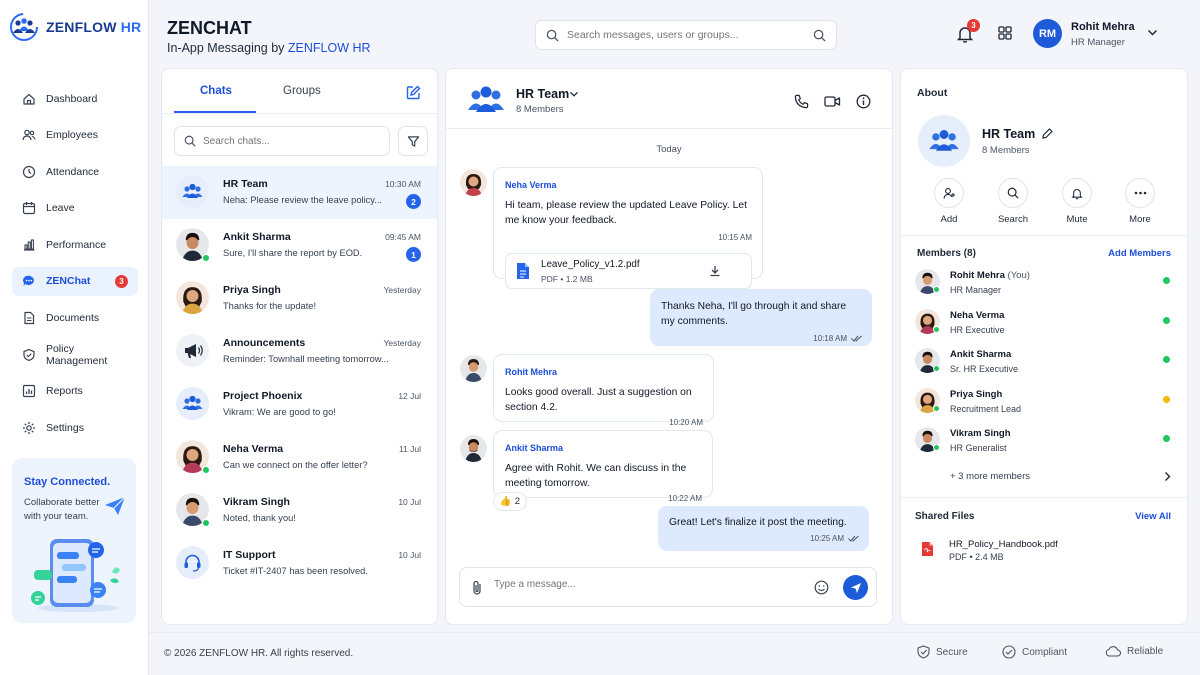 This screenshot has height=675, width=1200. What do you see at coordinates (269, 48) in the screenshot?
I see `page-subtitle: In-App Messaging by ZENFLOW HR` at bounding box center [269, 48].